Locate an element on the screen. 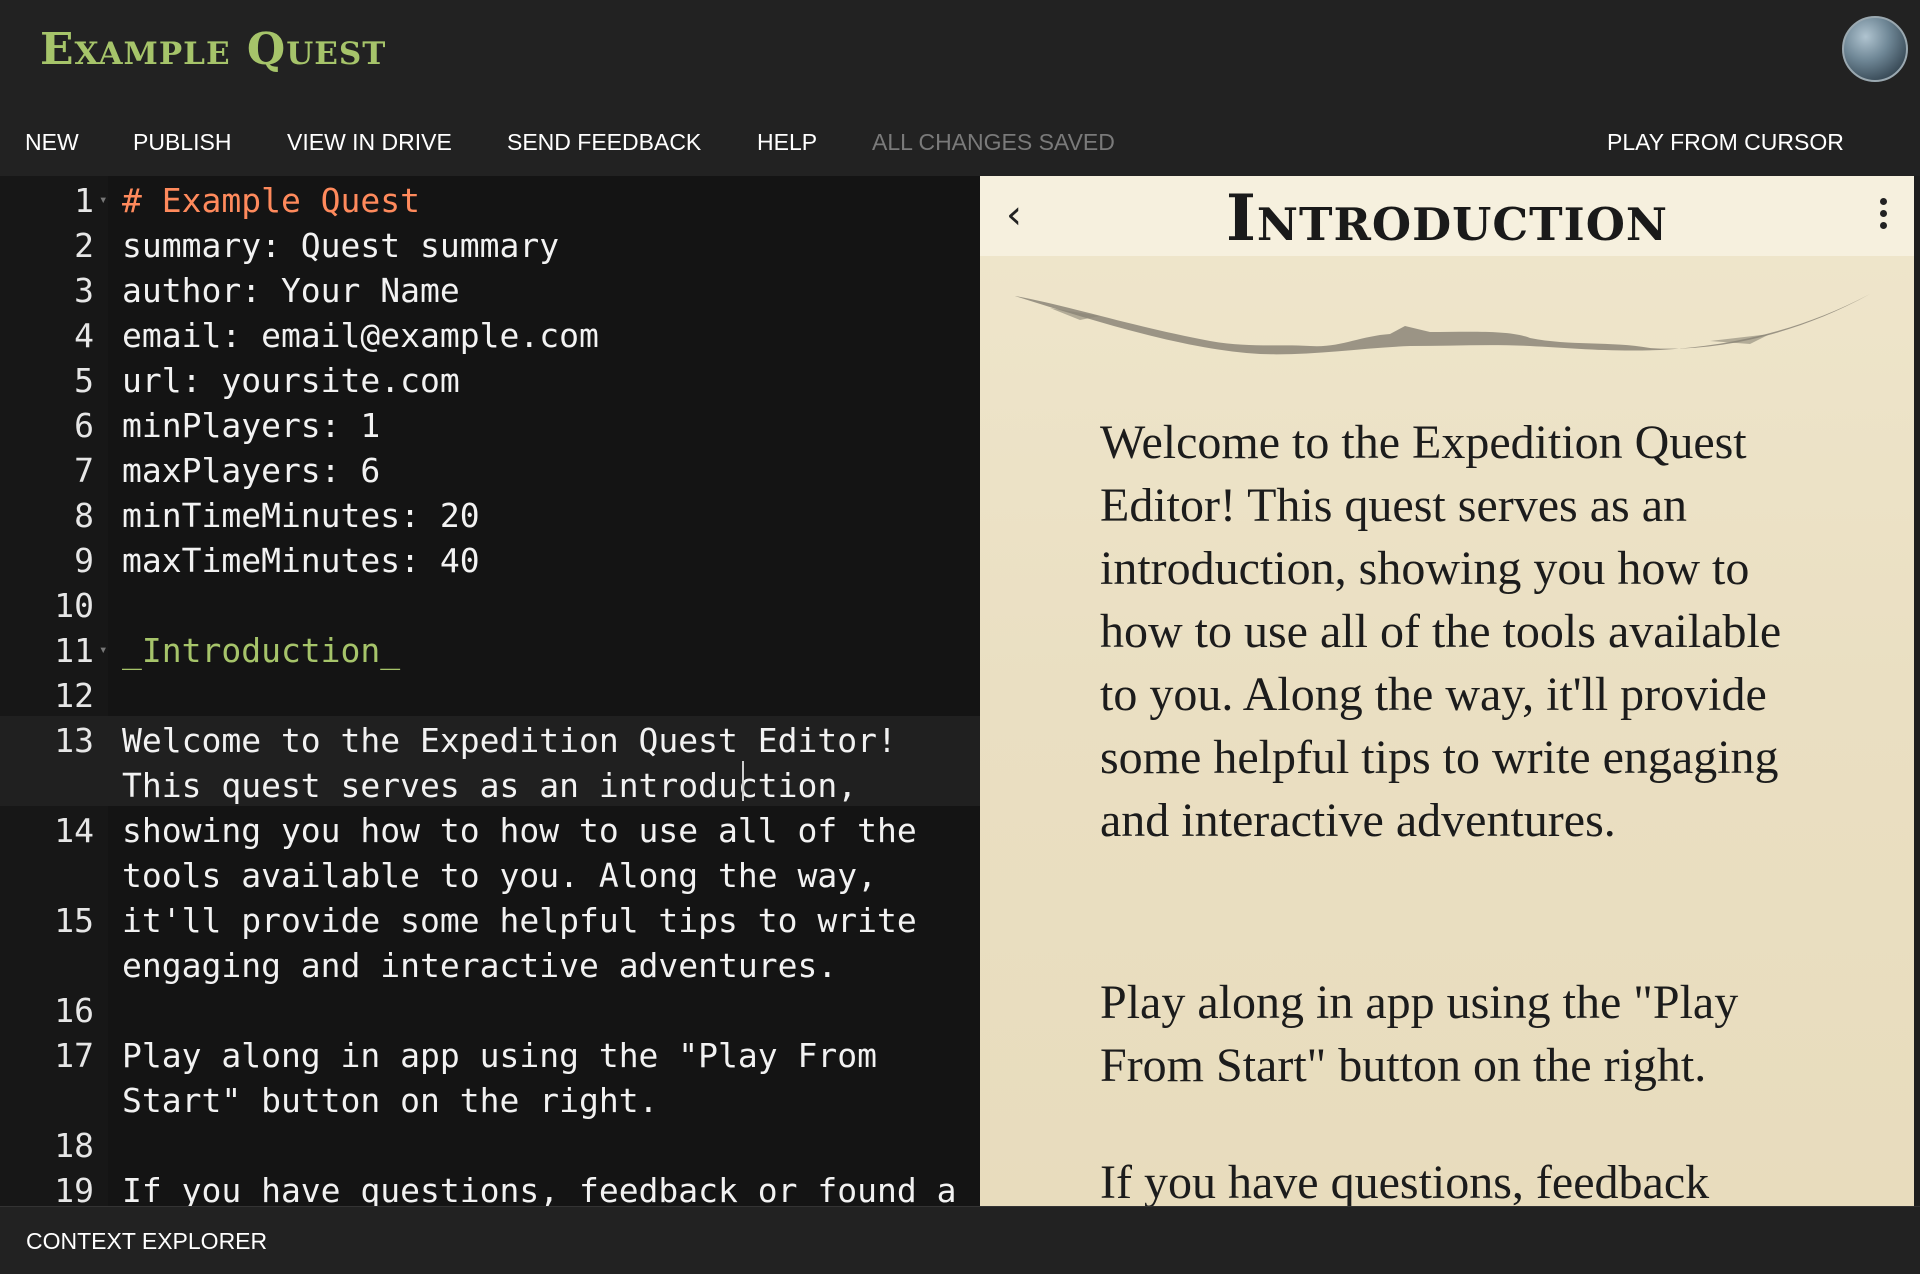 This screenshot has height=1274, width=1920. line-number: 9 is located at coordinates (84, 560).